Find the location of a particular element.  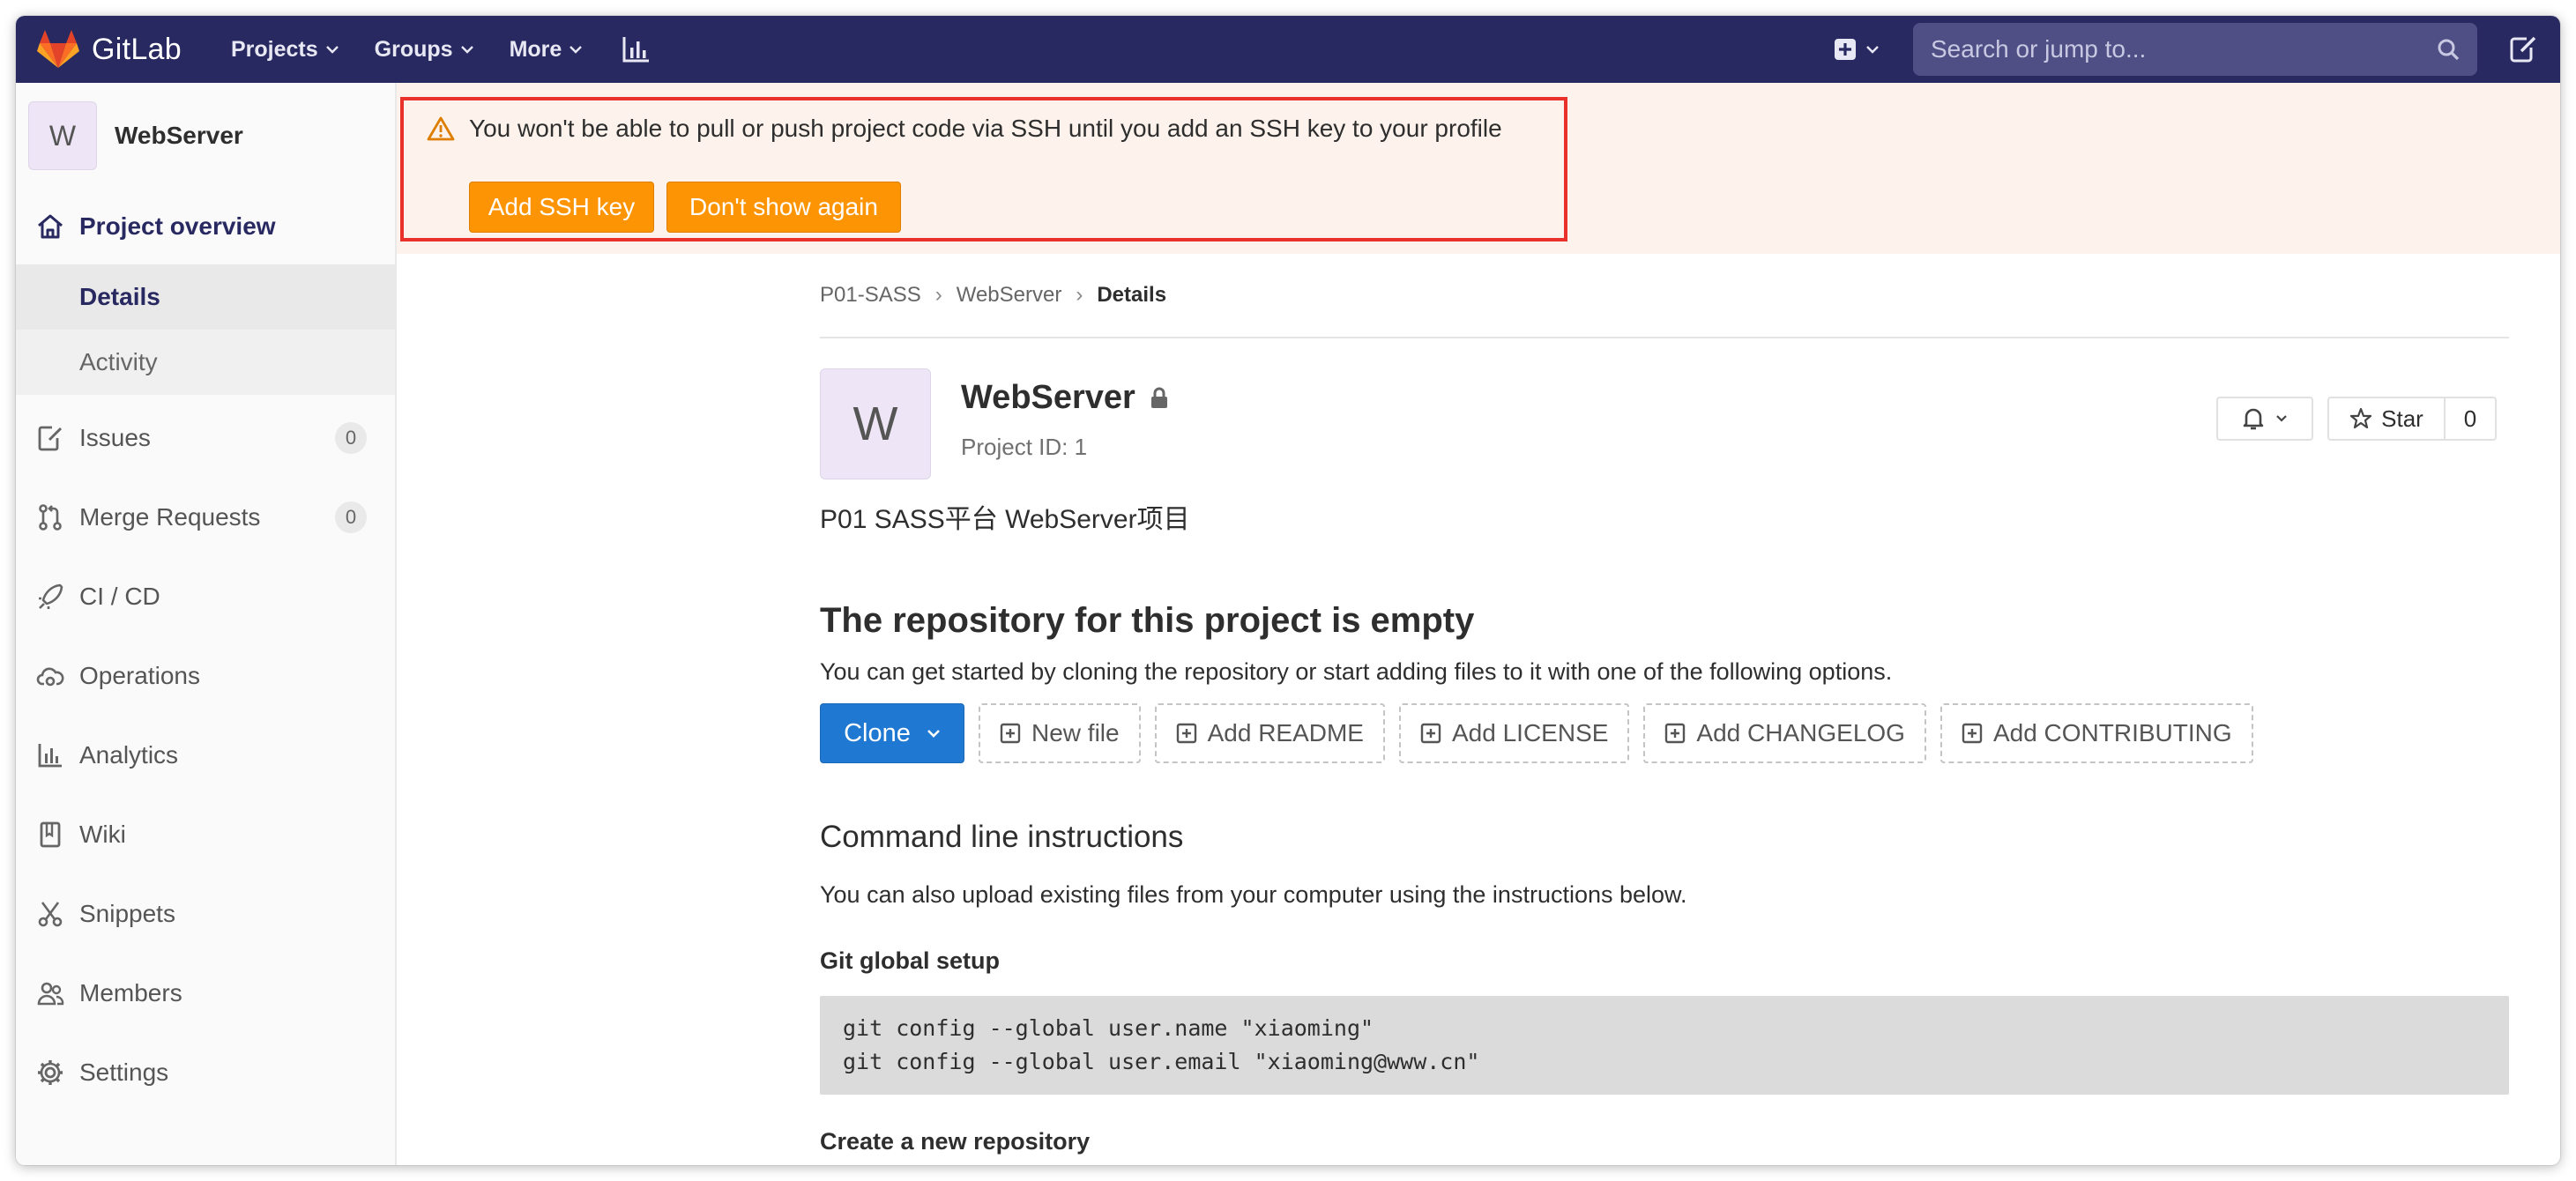

sidebar-subitem-label: Details is located at coordinates (120, 296).